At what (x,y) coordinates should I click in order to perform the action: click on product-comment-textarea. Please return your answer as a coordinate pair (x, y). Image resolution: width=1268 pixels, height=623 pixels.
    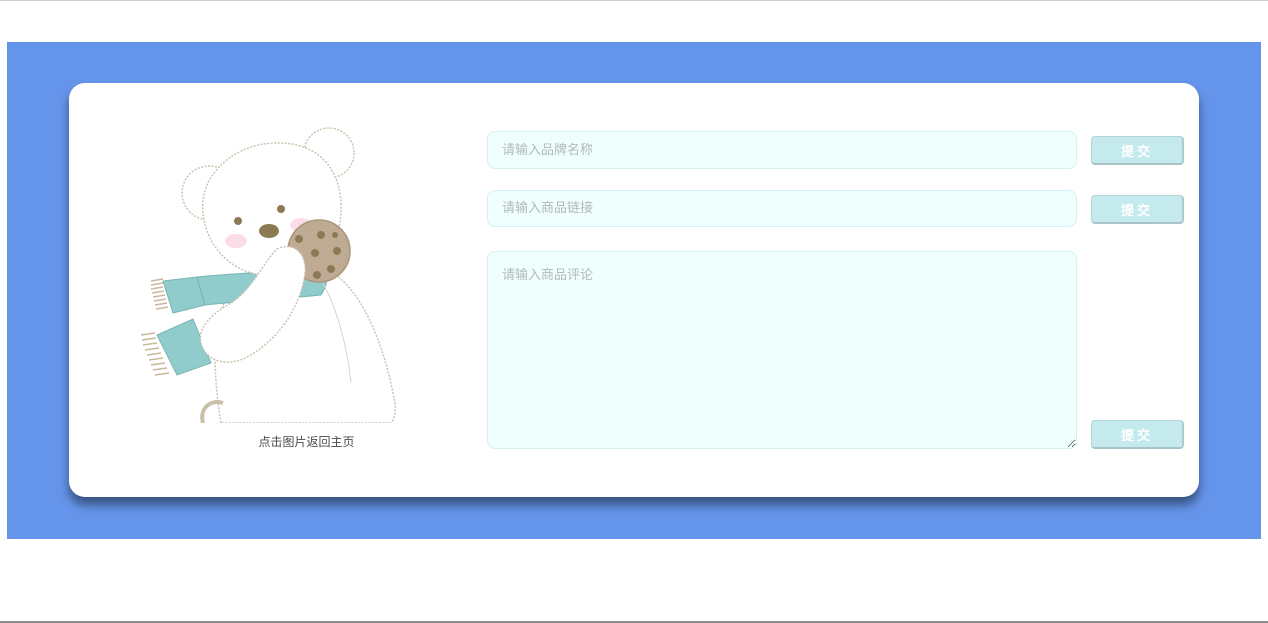
    Looking at the image, I should click on (782, 350).